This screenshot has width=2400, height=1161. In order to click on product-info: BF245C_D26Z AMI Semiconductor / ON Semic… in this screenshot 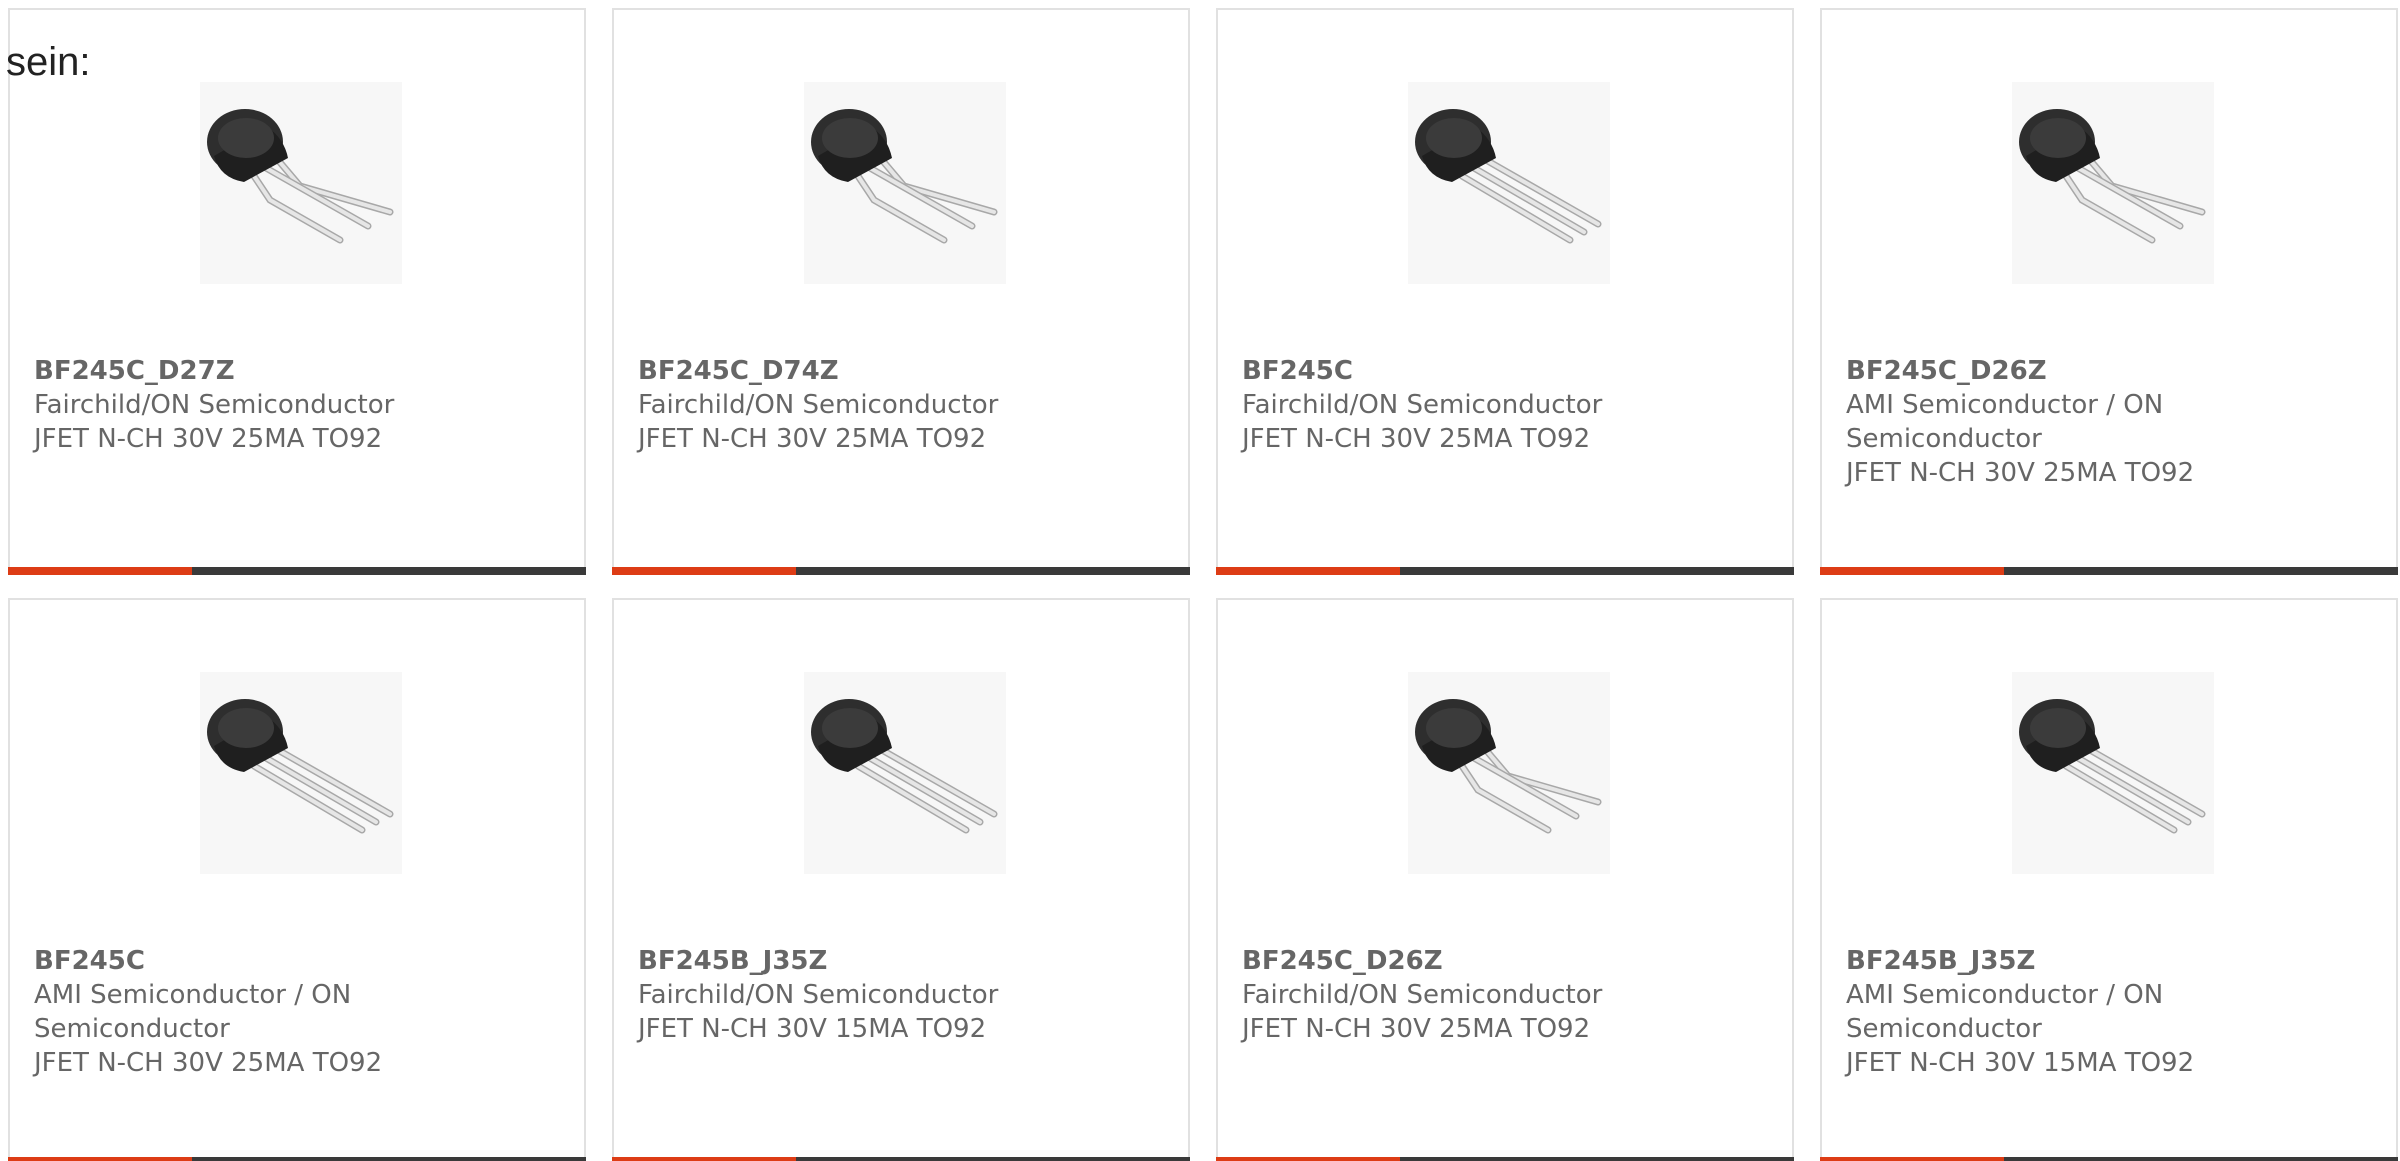, I will do `click(2106, 422)`.